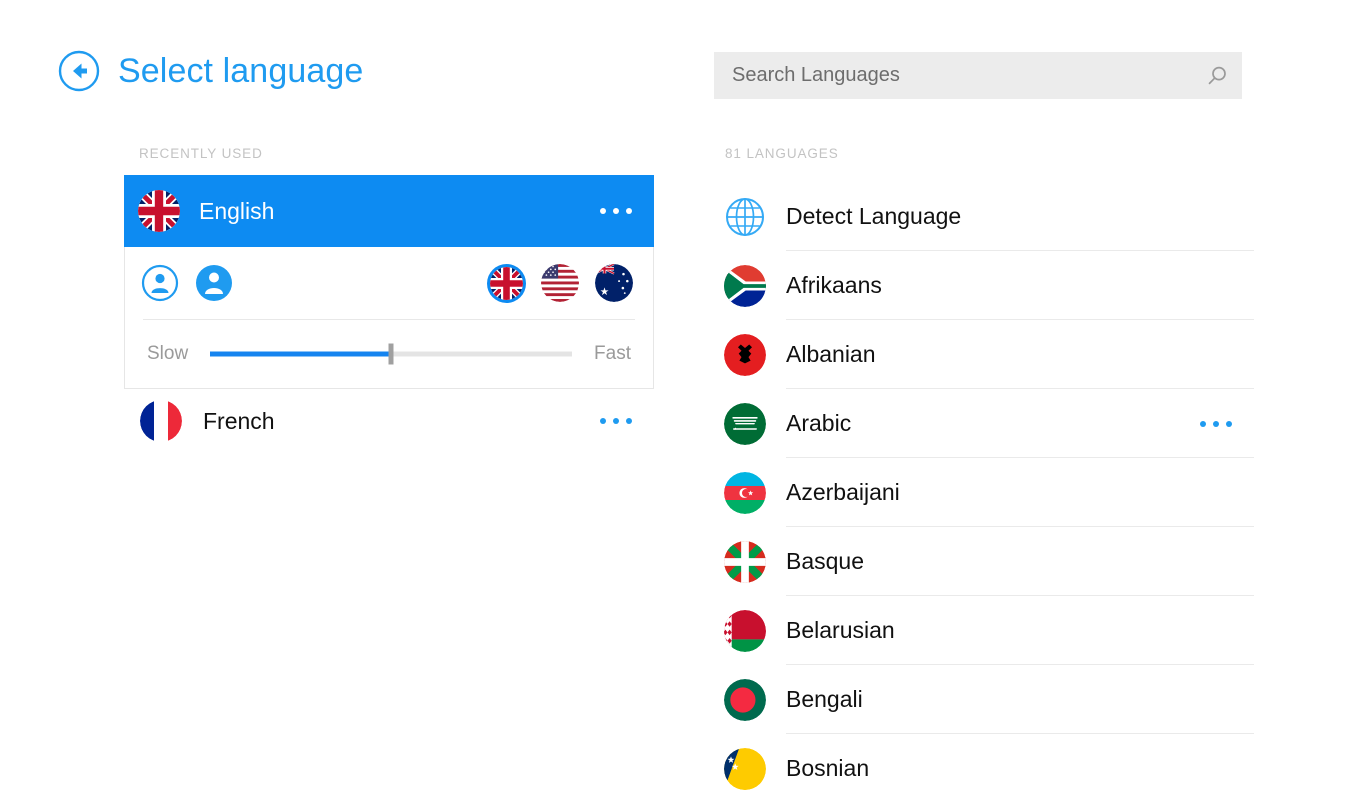 The height and width of the screenshot is (803, 1366). What do you see at coordinates (612, 353) in the screenshot?
I see `fast-label: Fast` at bounding box center [612, 353].